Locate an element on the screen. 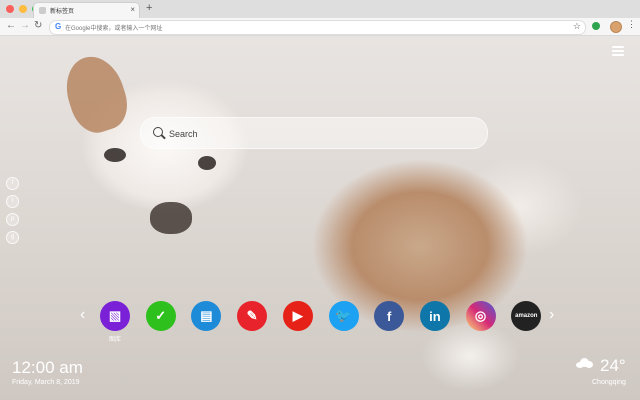  search-input is located at coordinates (319, 134).